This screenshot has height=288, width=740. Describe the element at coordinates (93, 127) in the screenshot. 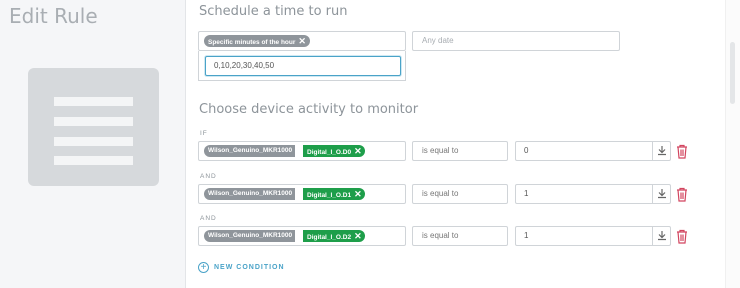

I see `document-icon` at that location.